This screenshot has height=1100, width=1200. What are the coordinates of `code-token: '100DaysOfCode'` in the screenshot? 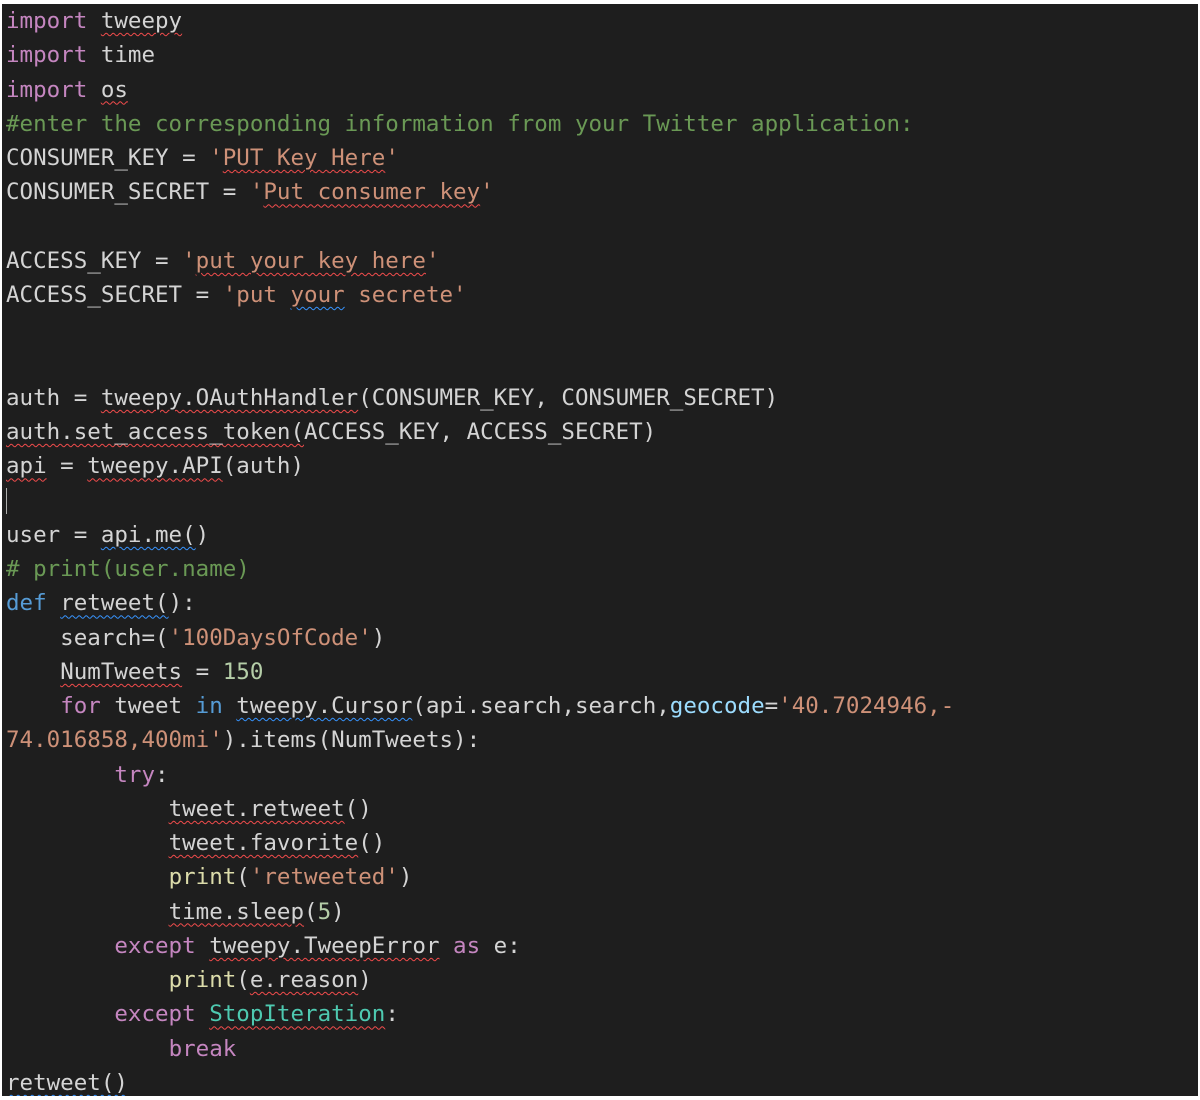 It's located at (270, 637).